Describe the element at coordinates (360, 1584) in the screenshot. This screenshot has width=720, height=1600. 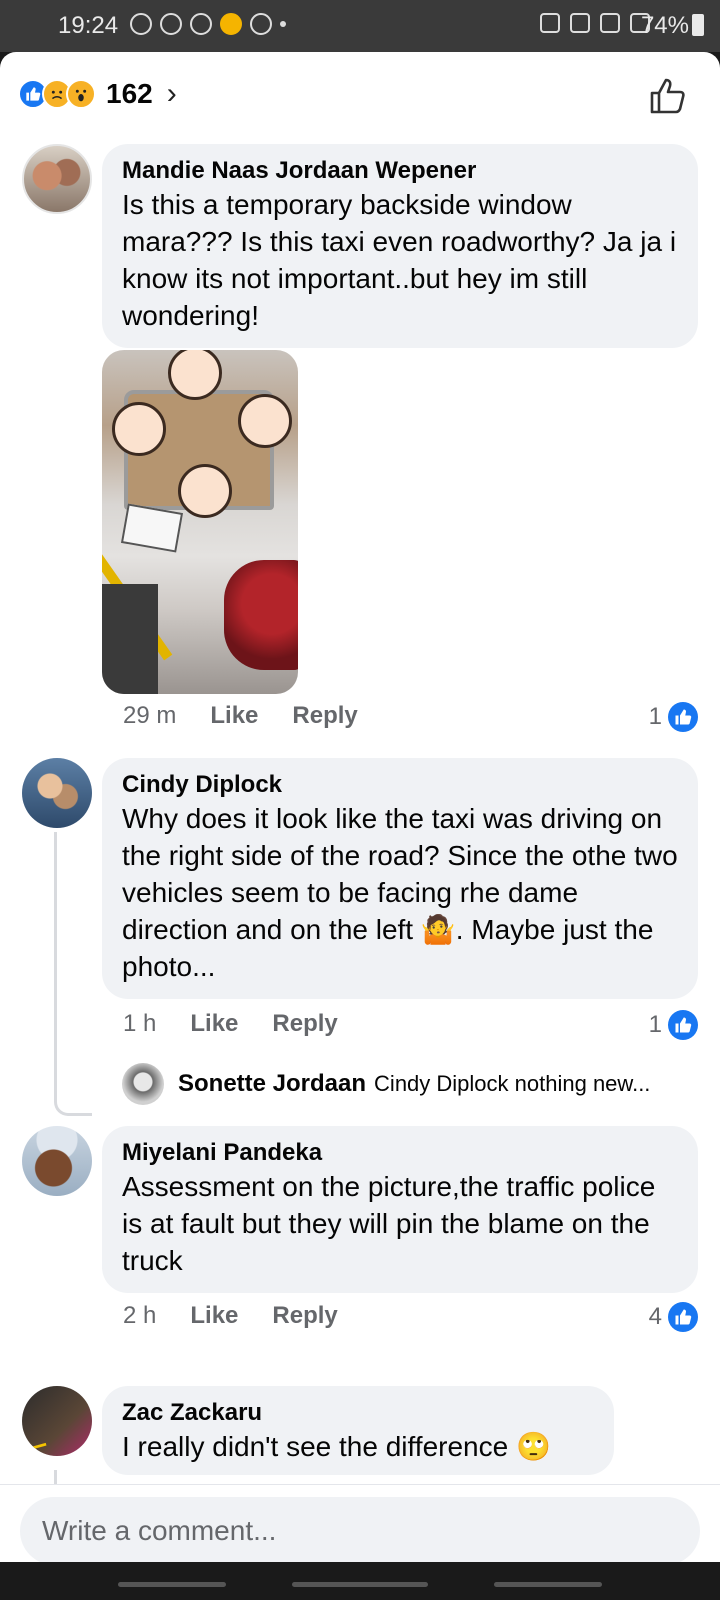
I see `home-button` at that location.